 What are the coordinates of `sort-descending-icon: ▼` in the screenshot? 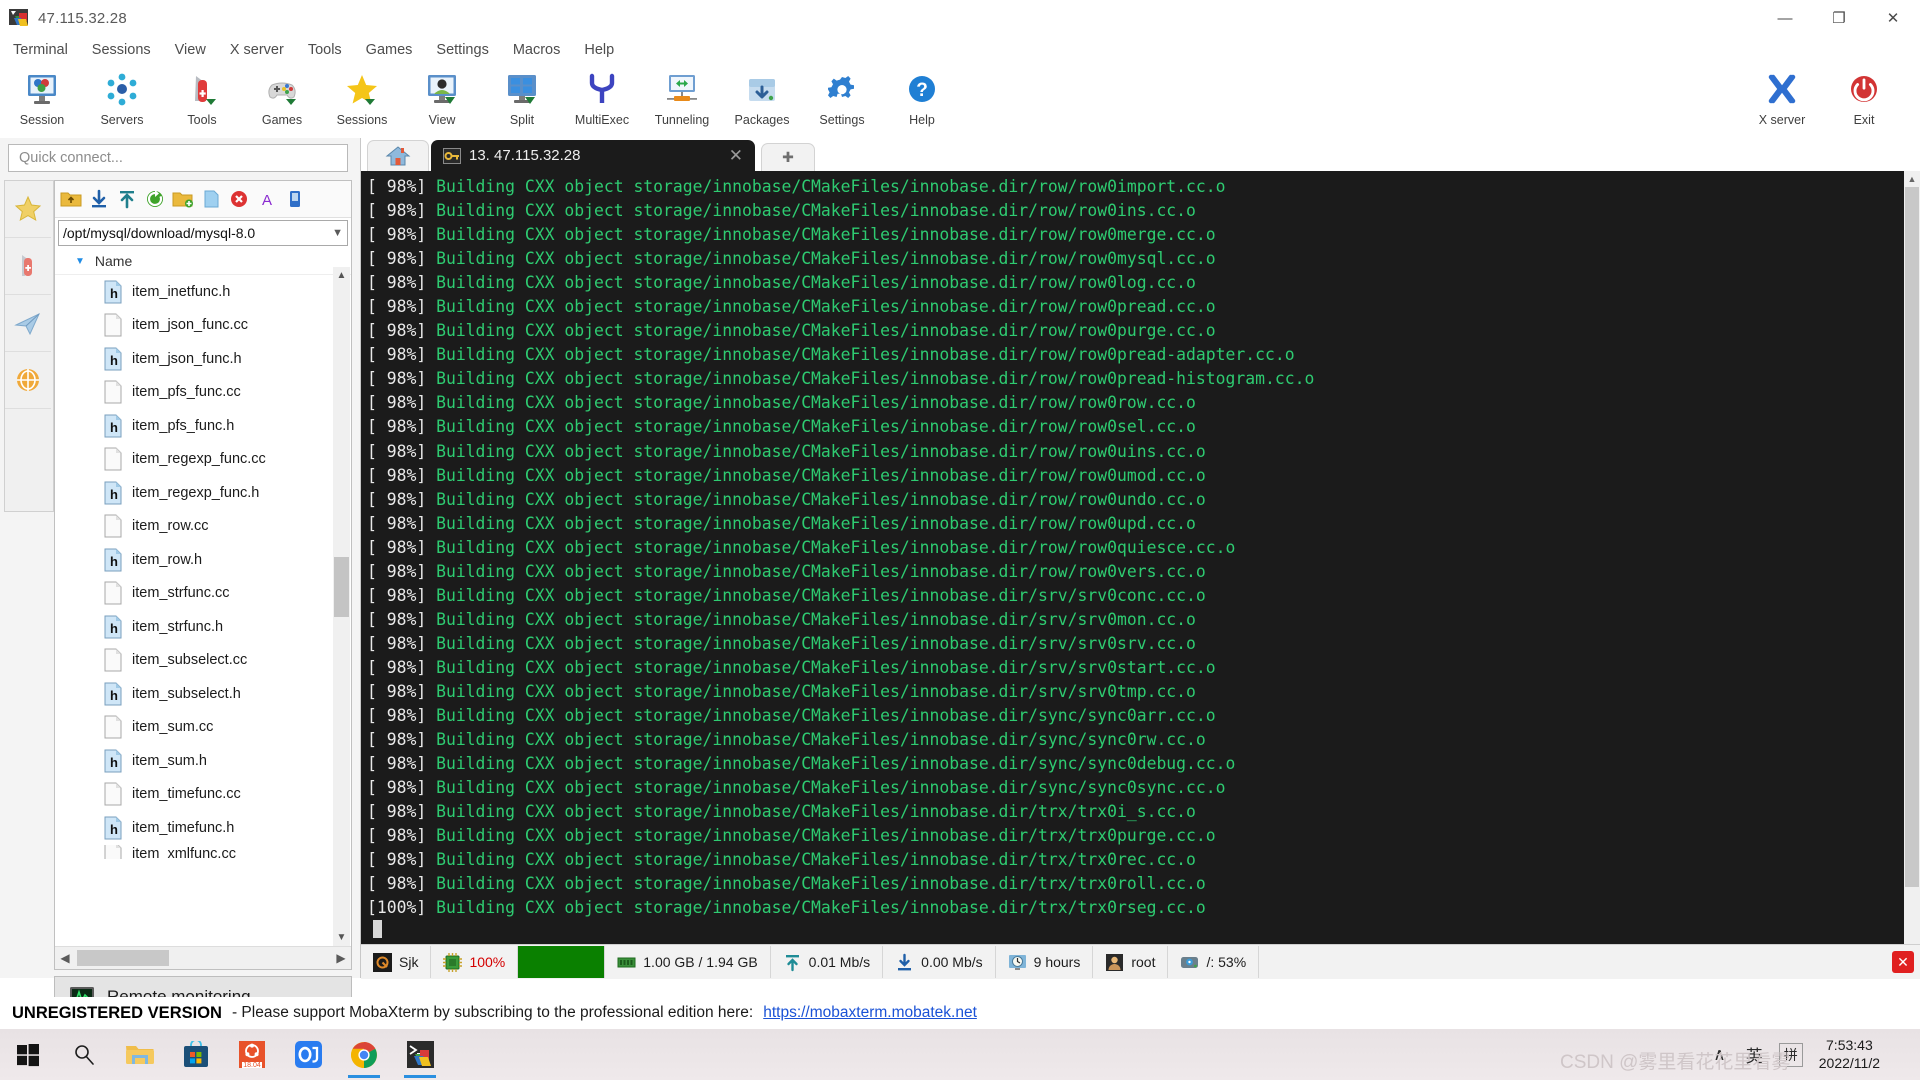 It's located at (80, 261).